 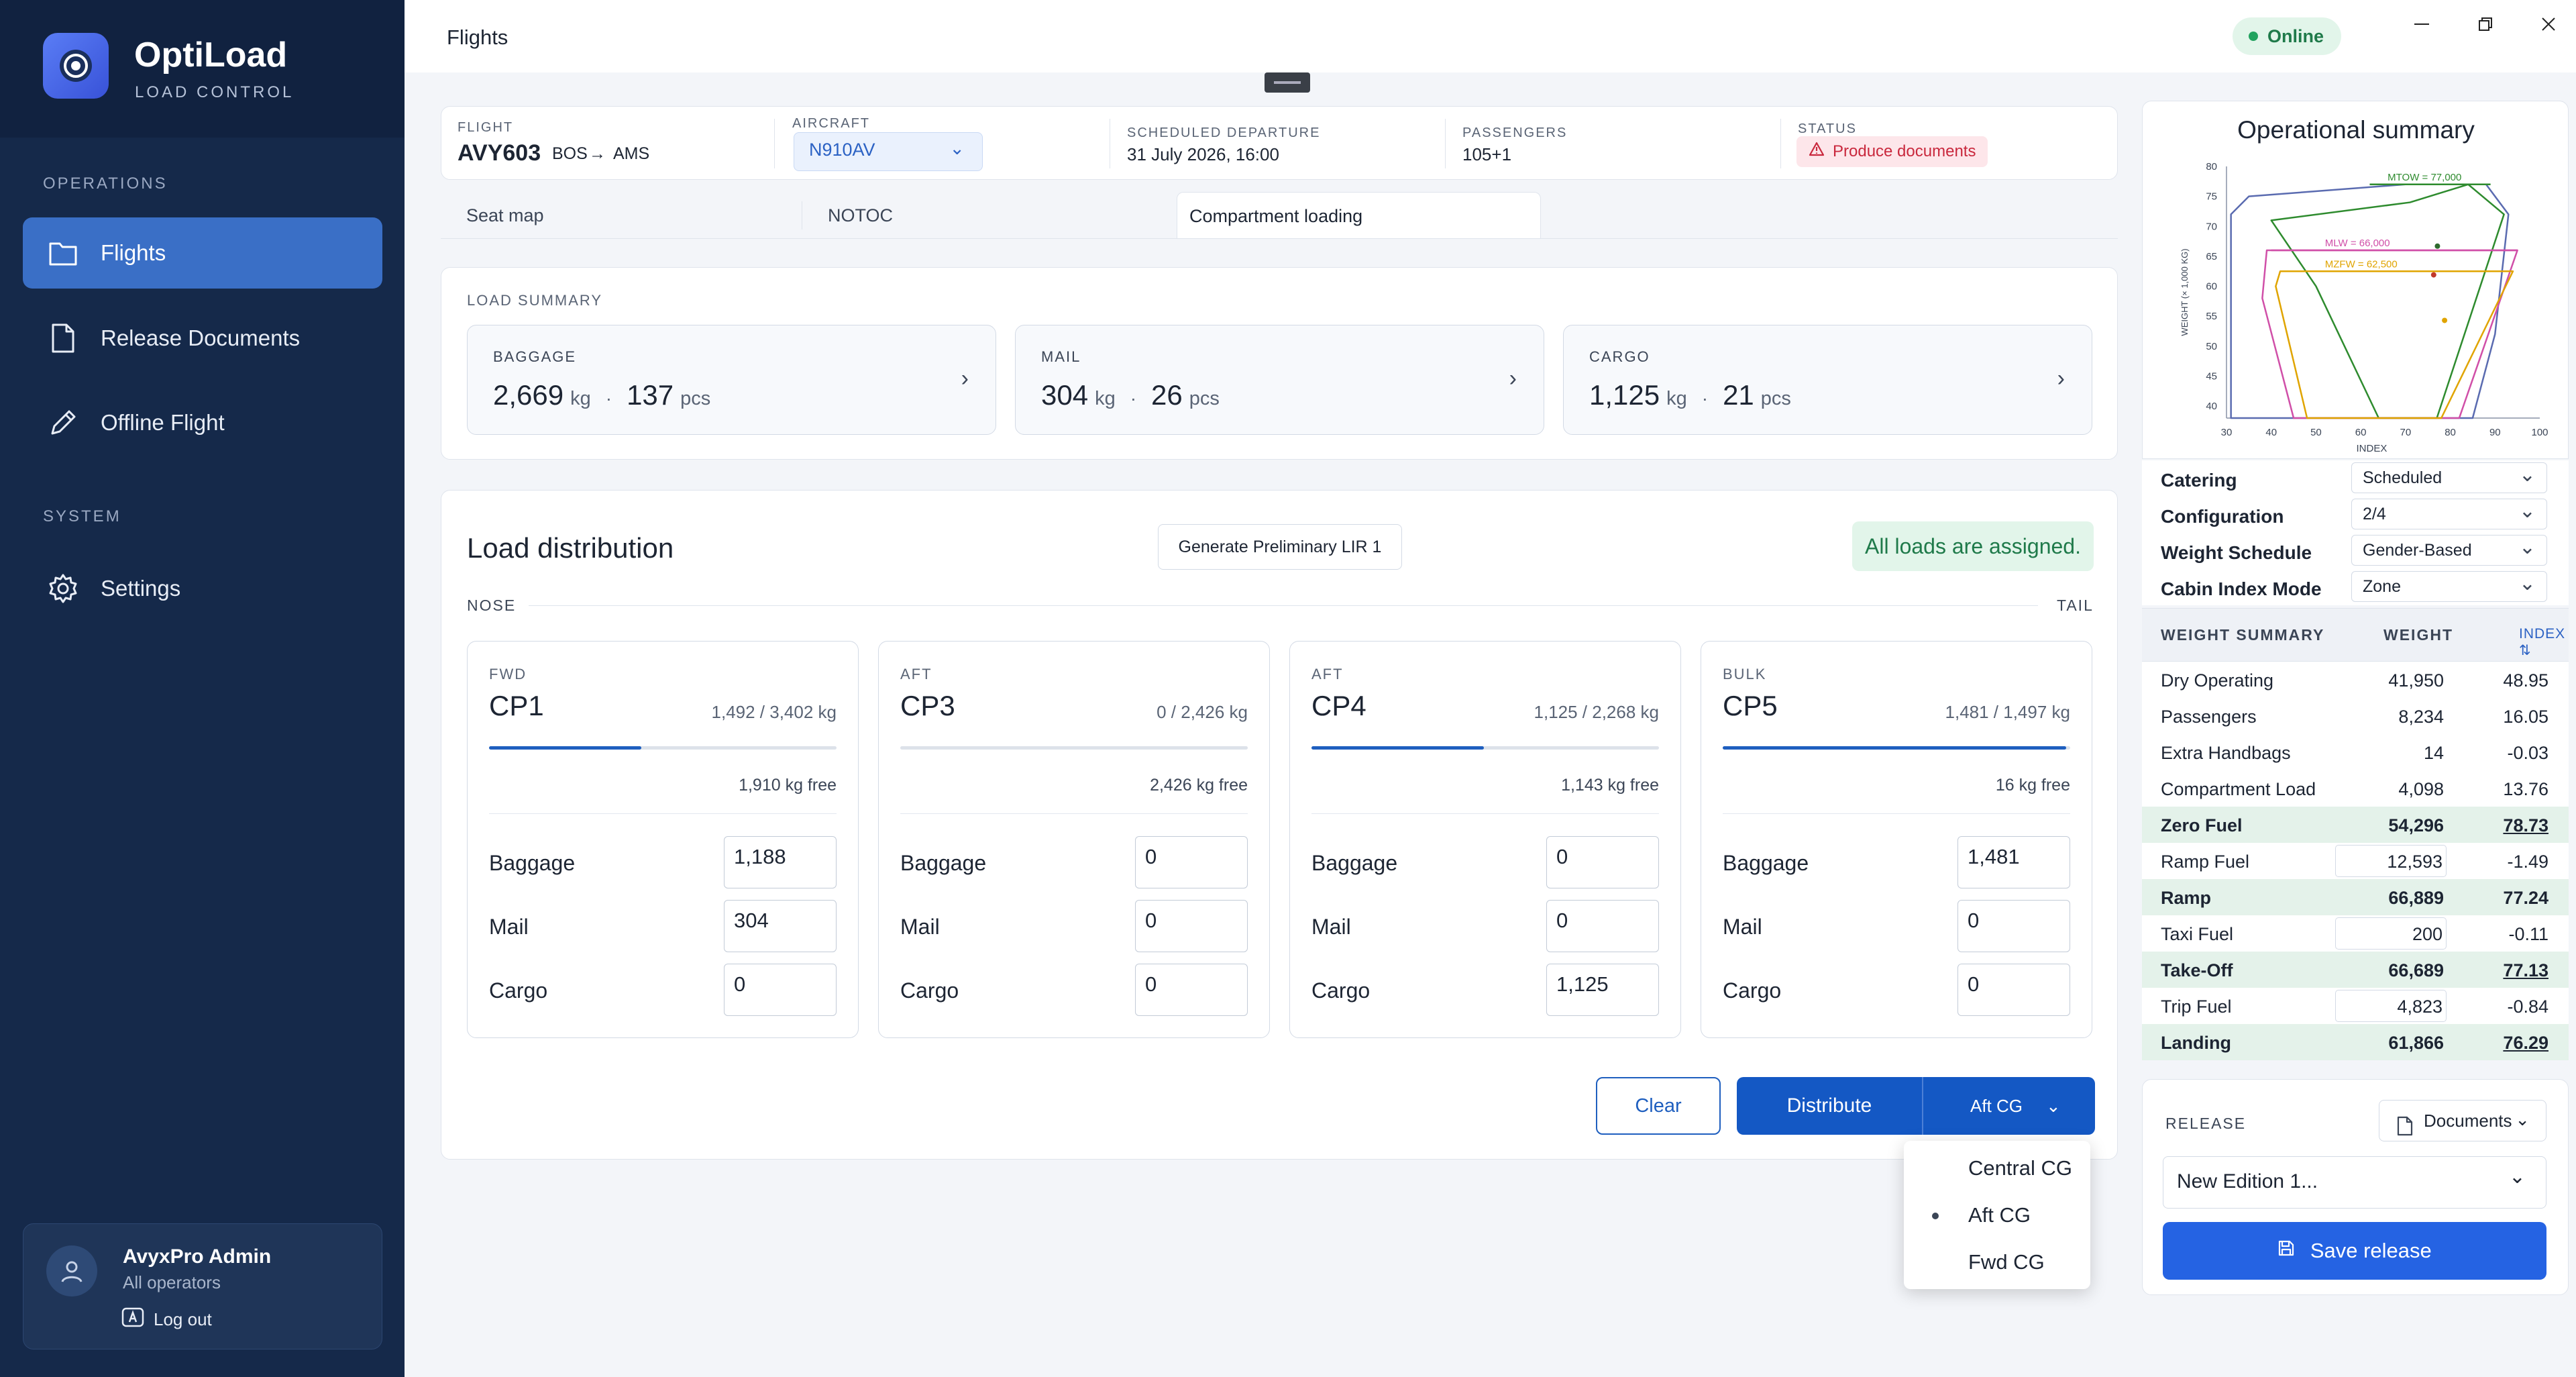 I want to click on cabin-index-mode-select: Zone, so click(x=2449, y=586).